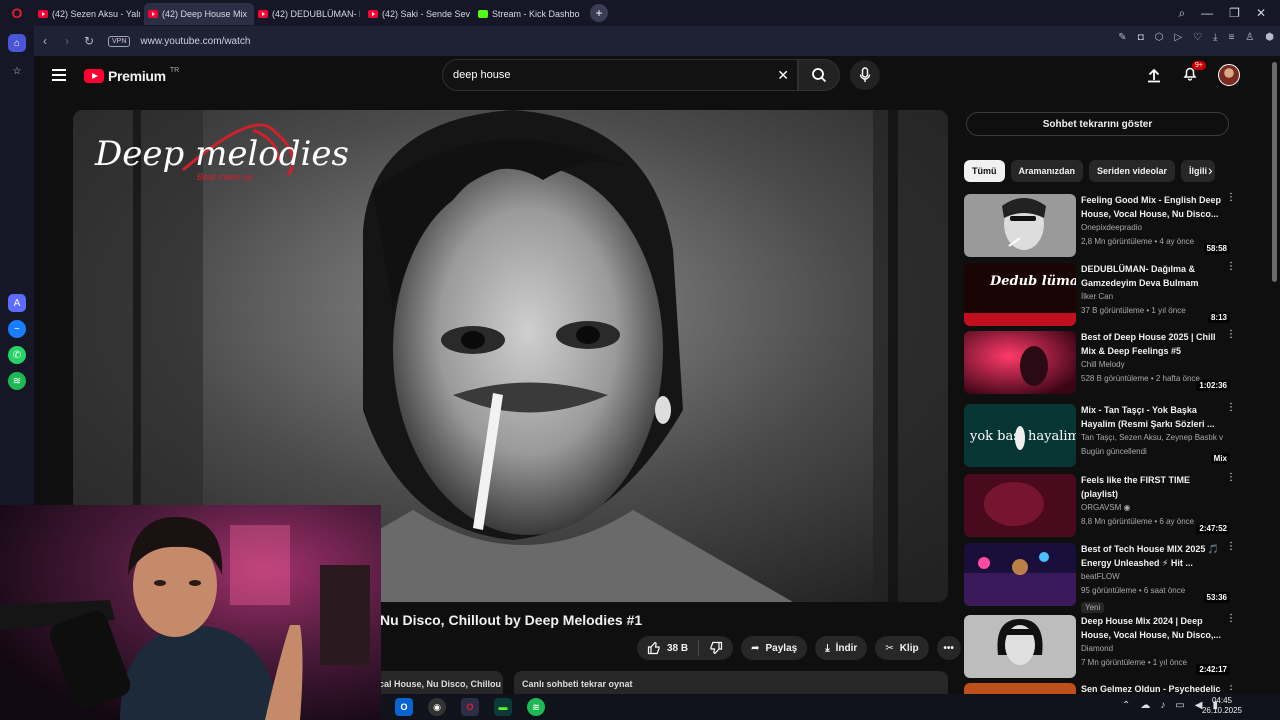  Describe the element at coordinates (846, 648) in the screenshot. I see `download-label: İndir` at that location.